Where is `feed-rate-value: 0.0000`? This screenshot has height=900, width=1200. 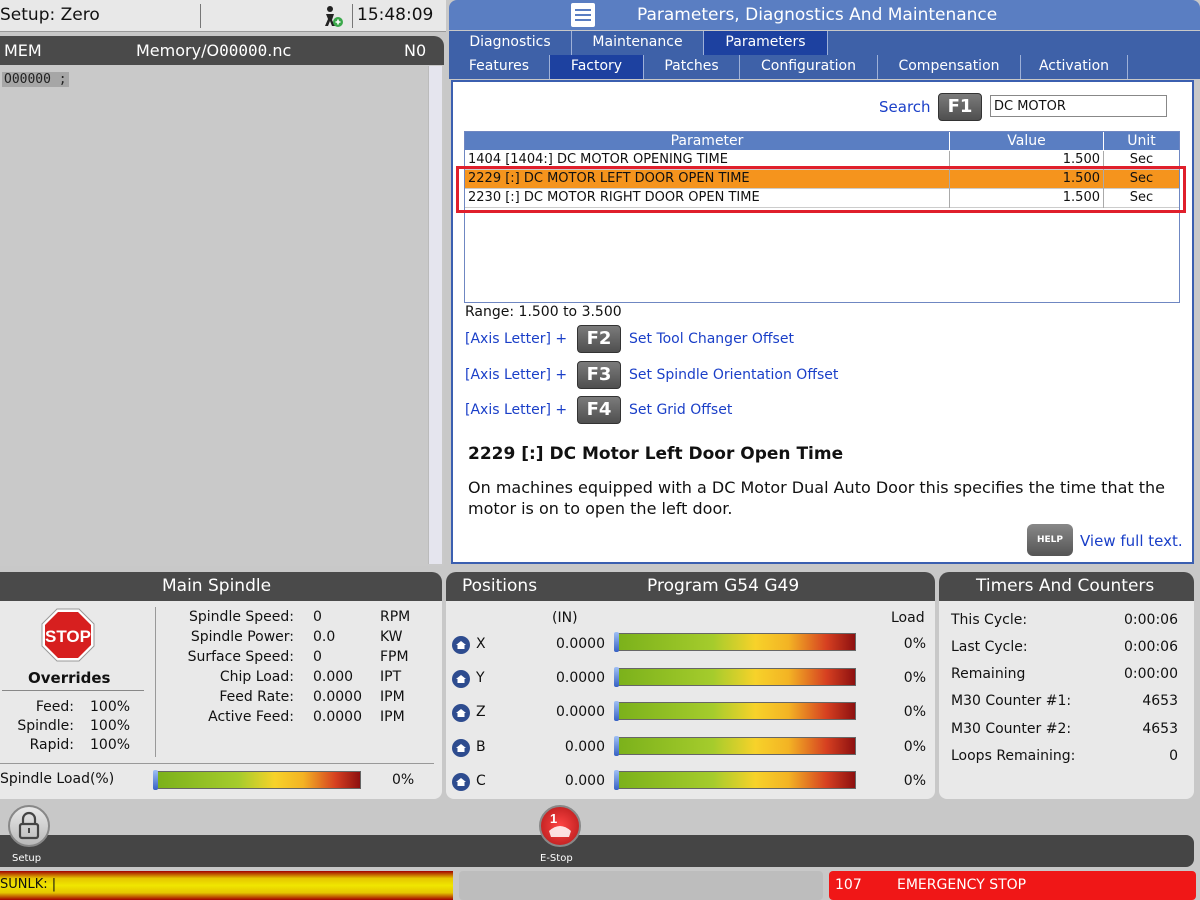 feed-rate-value: 0.0000 is located at coordinates (337, 697).